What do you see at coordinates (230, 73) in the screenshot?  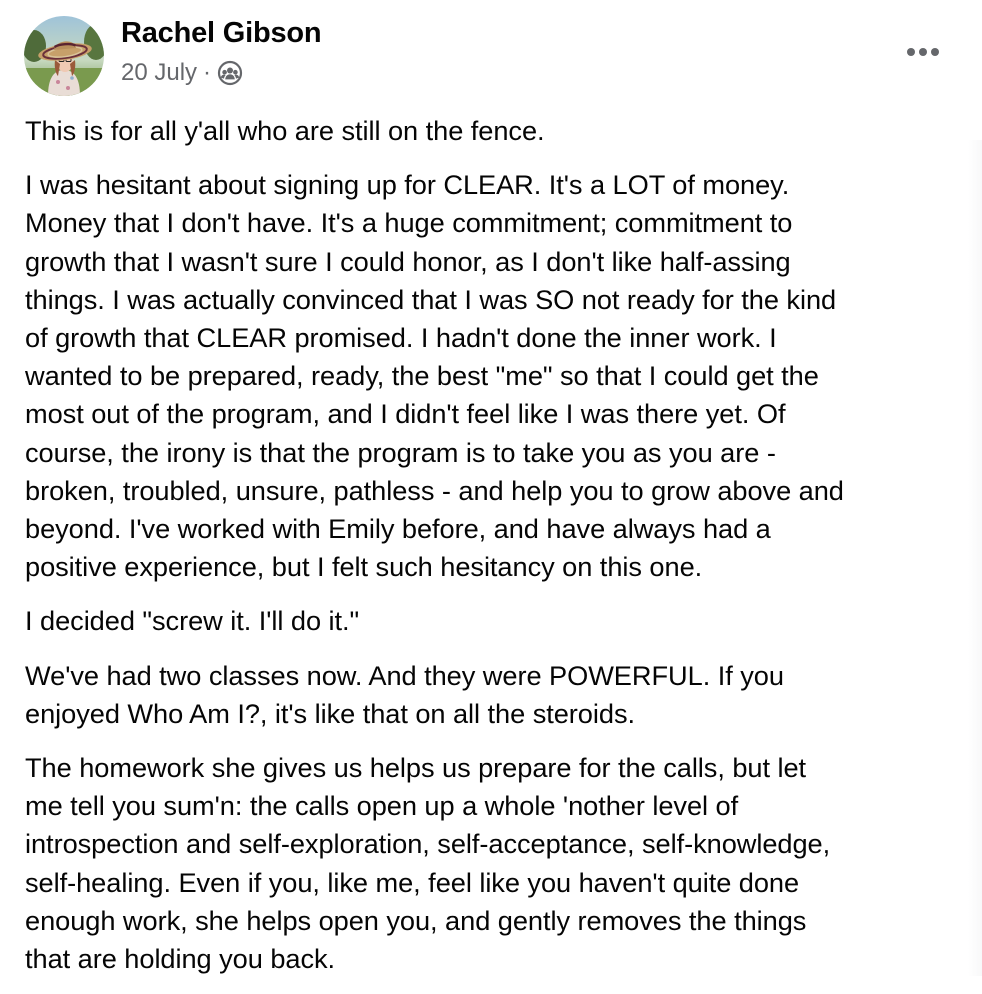 I see `group-audience-icon` at bounding box center [230, 73].